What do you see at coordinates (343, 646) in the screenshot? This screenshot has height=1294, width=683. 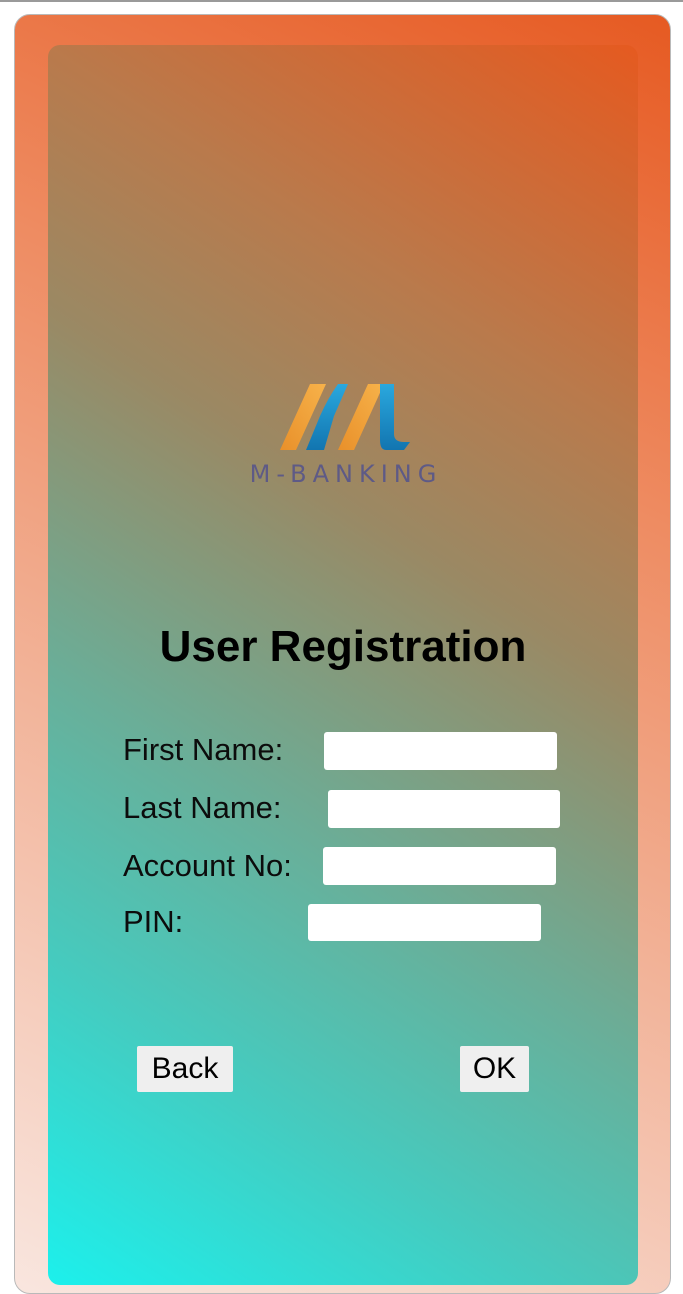 I see `page-title: User Registration` at bounding box center [343, 646].